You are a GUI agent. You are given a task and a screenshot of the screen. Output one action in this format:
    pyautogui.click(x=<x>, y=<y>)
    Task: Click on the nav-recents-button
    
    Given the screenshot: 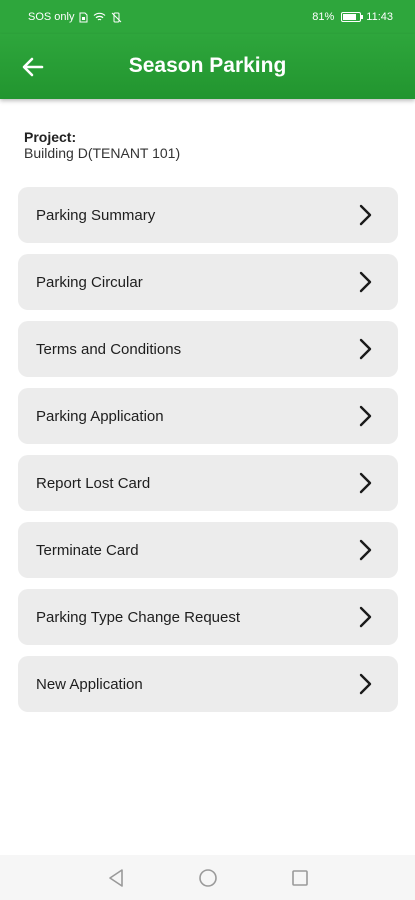 What is the action you would take?
    pyautogui.click(x=300, y=878)
    